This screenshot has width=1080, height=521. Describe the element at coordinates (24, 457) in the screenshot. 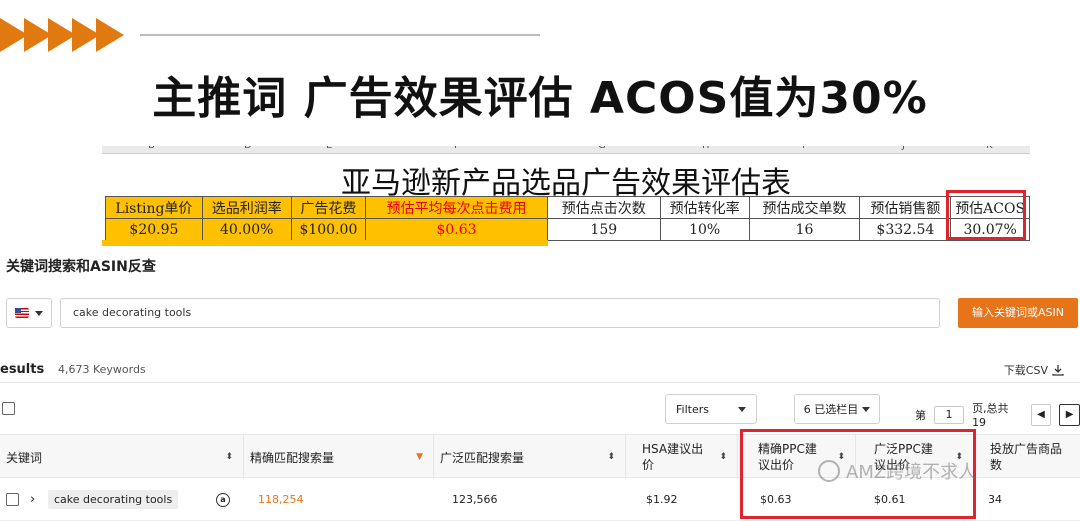

I see `th-label: 关键词` at that location.